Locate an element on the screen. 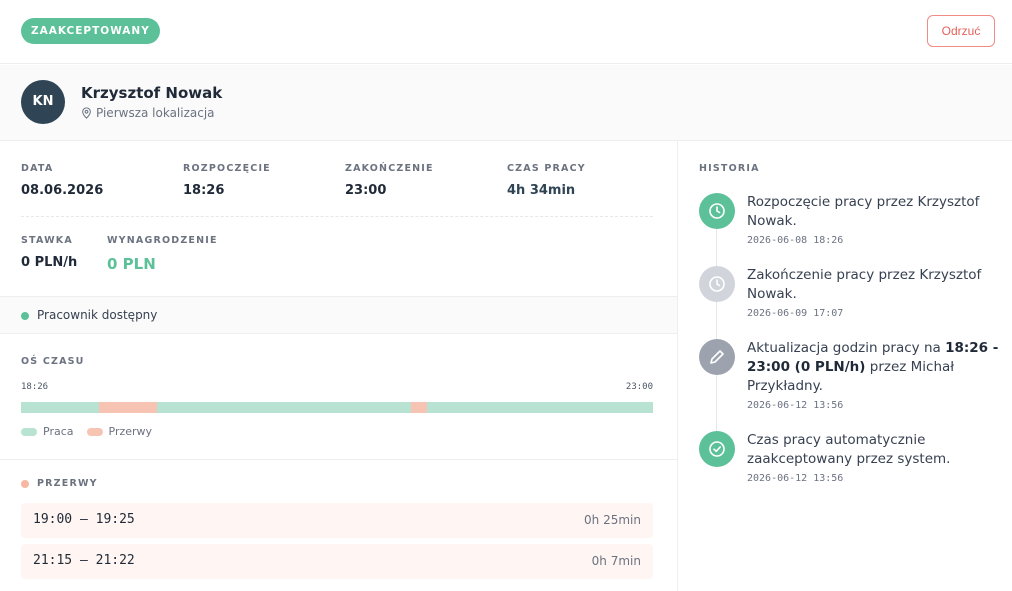  legend-break: Przerwy is located at coordinates (119, 431).